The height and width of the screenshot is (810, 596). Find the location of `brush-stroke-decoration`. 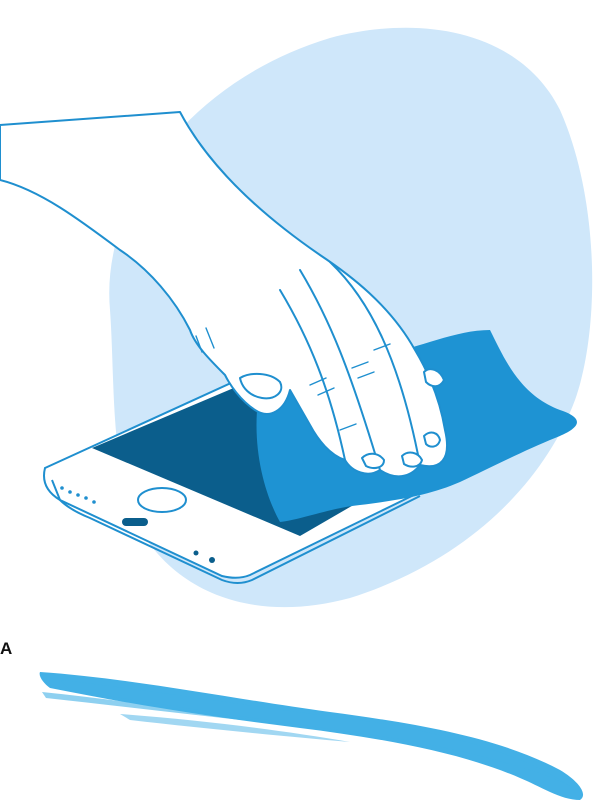

brush-stroke-decoration is located at coordinates (311, 736).